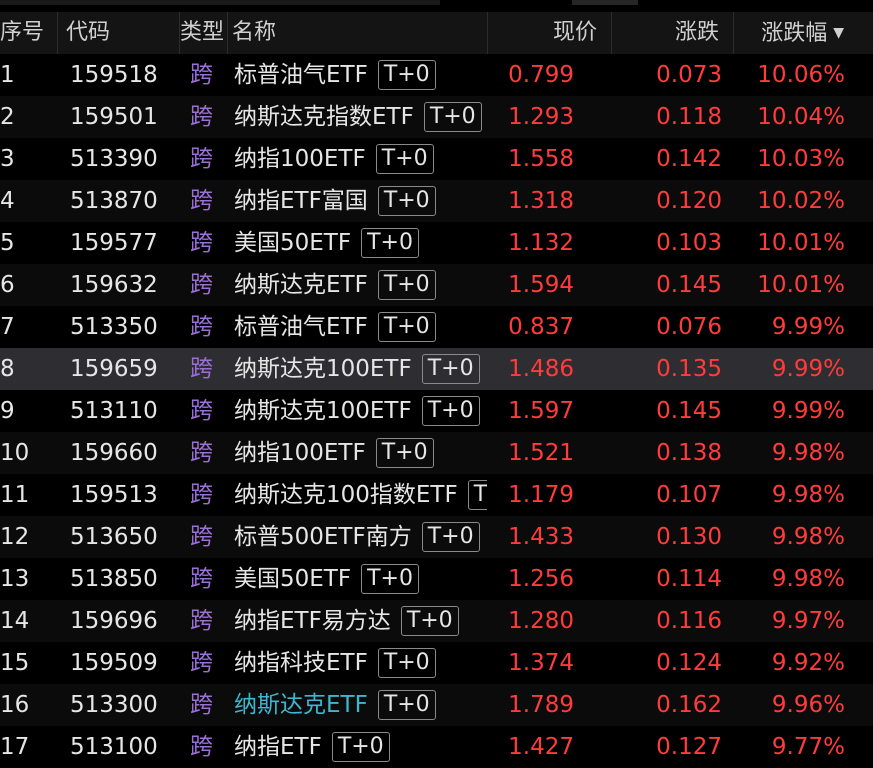 This screenshot has height=768, width=873. What do you see at coordinates (689, 75) in the screenshot?
I see `row-change: 0.073` at bounding box center [689, 75].